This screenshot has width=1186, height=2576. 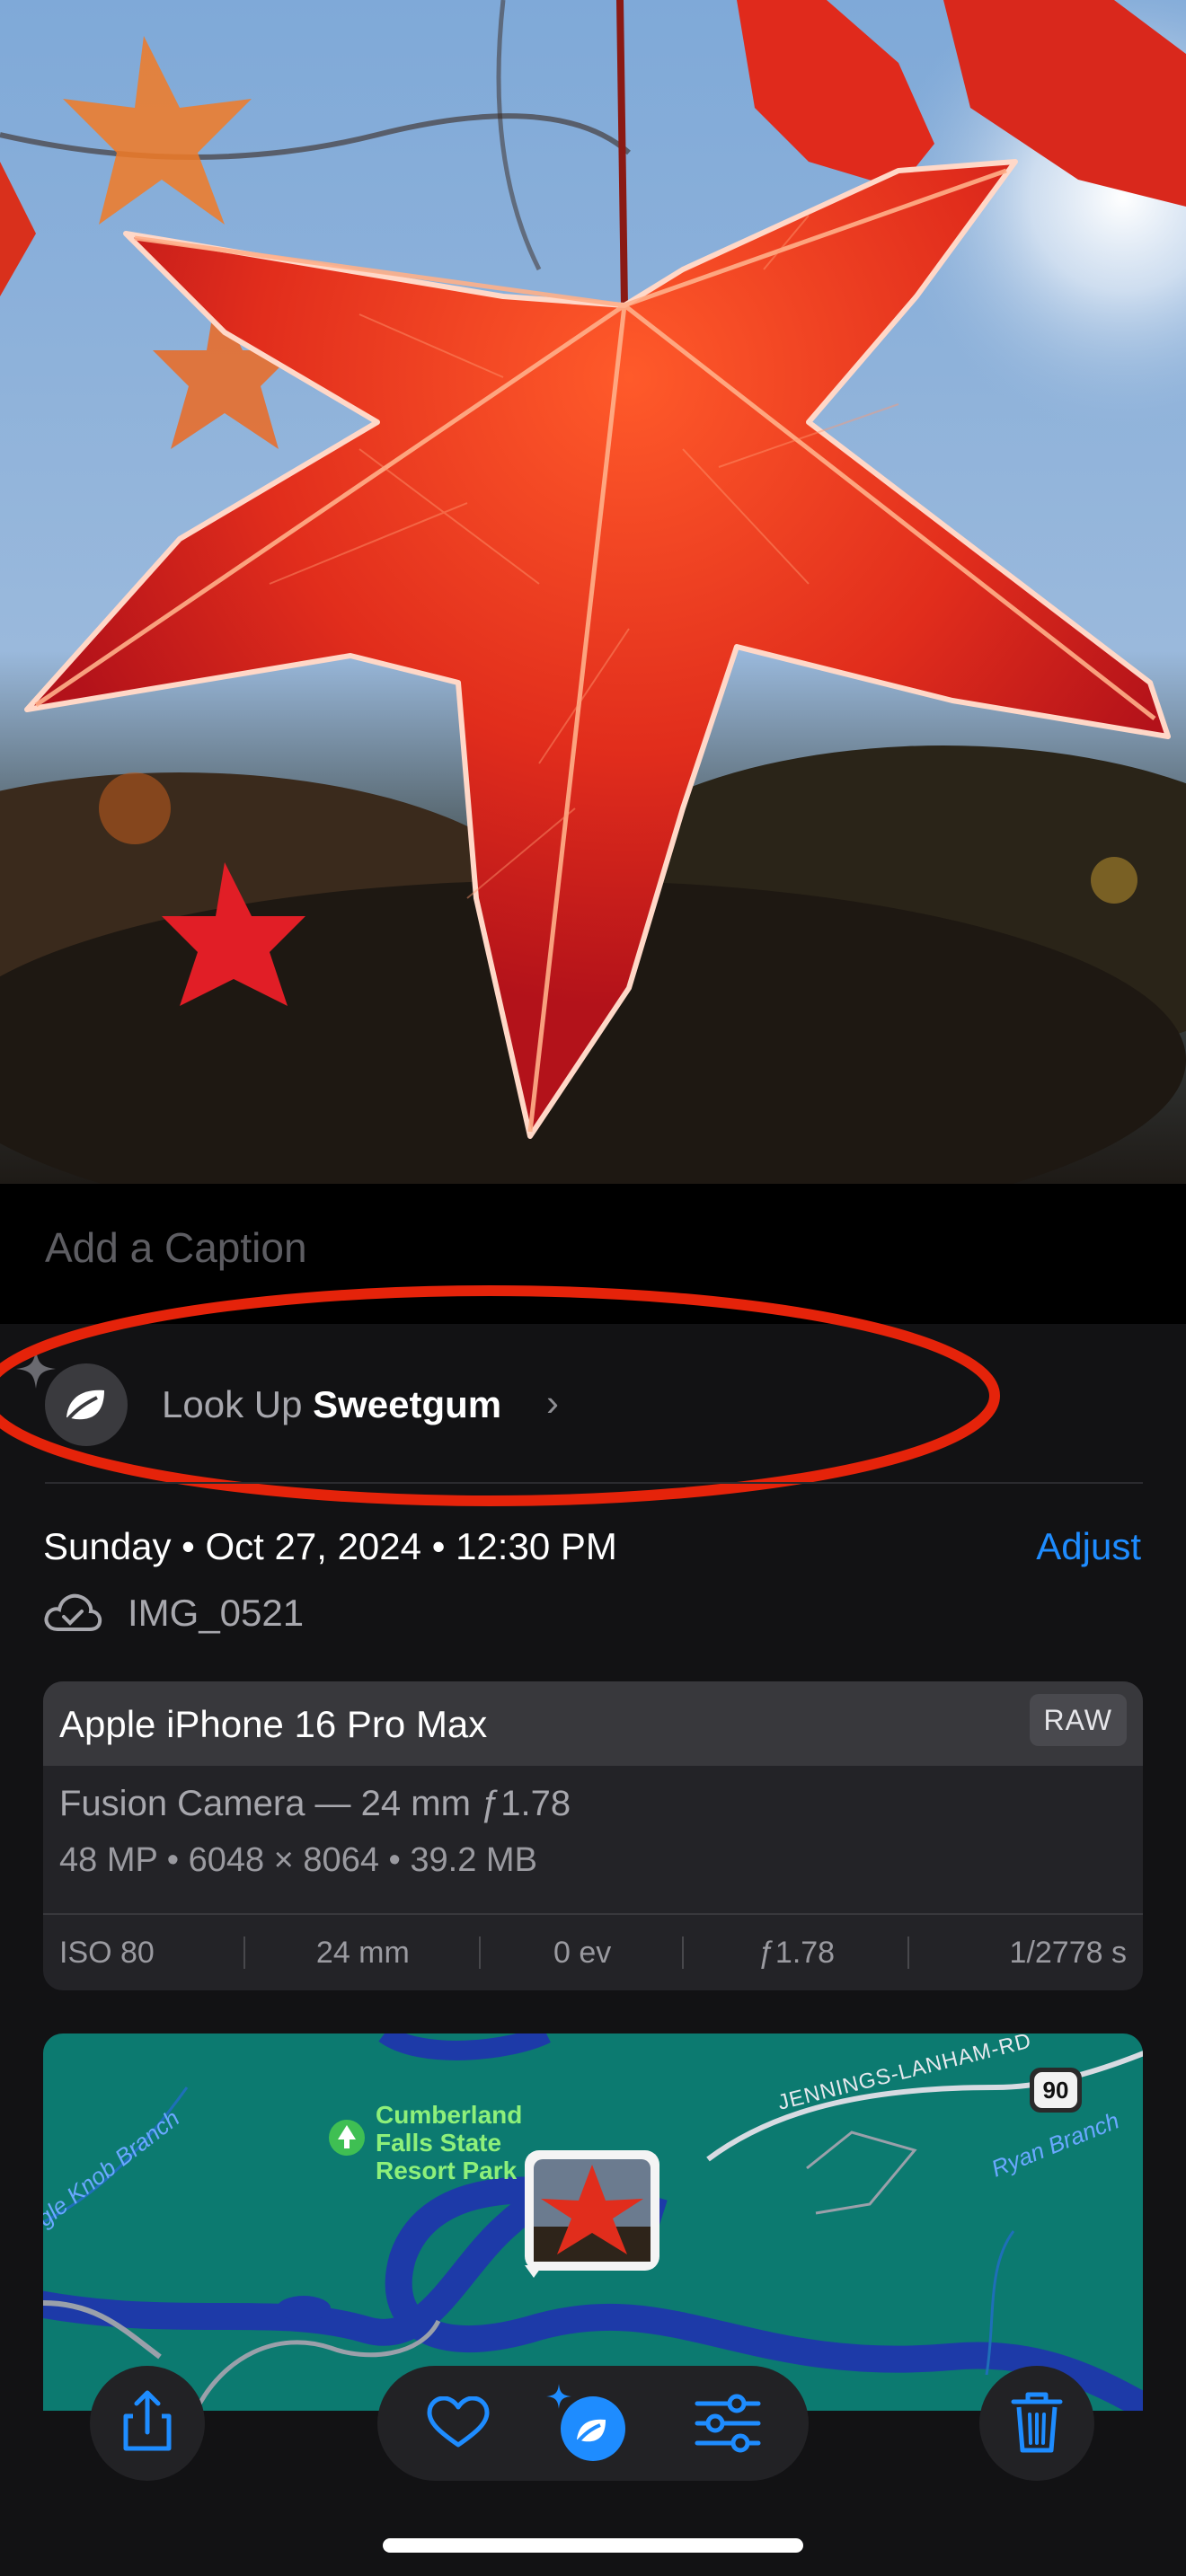 What do you see at coordinates (438, 2143) in the screenshot?
I see `park-label-line-2: Falls State` at bounding box center [438, 2143].